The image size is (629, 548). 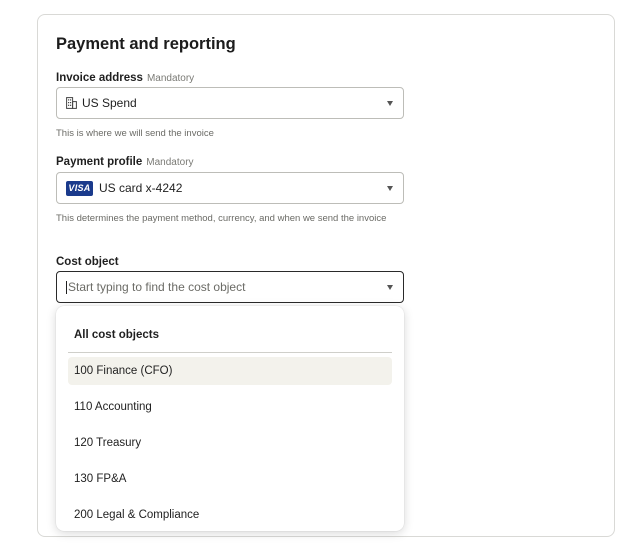 I want to click on payment-profile-label-text: Payment profile, so click(x=99, y=162).